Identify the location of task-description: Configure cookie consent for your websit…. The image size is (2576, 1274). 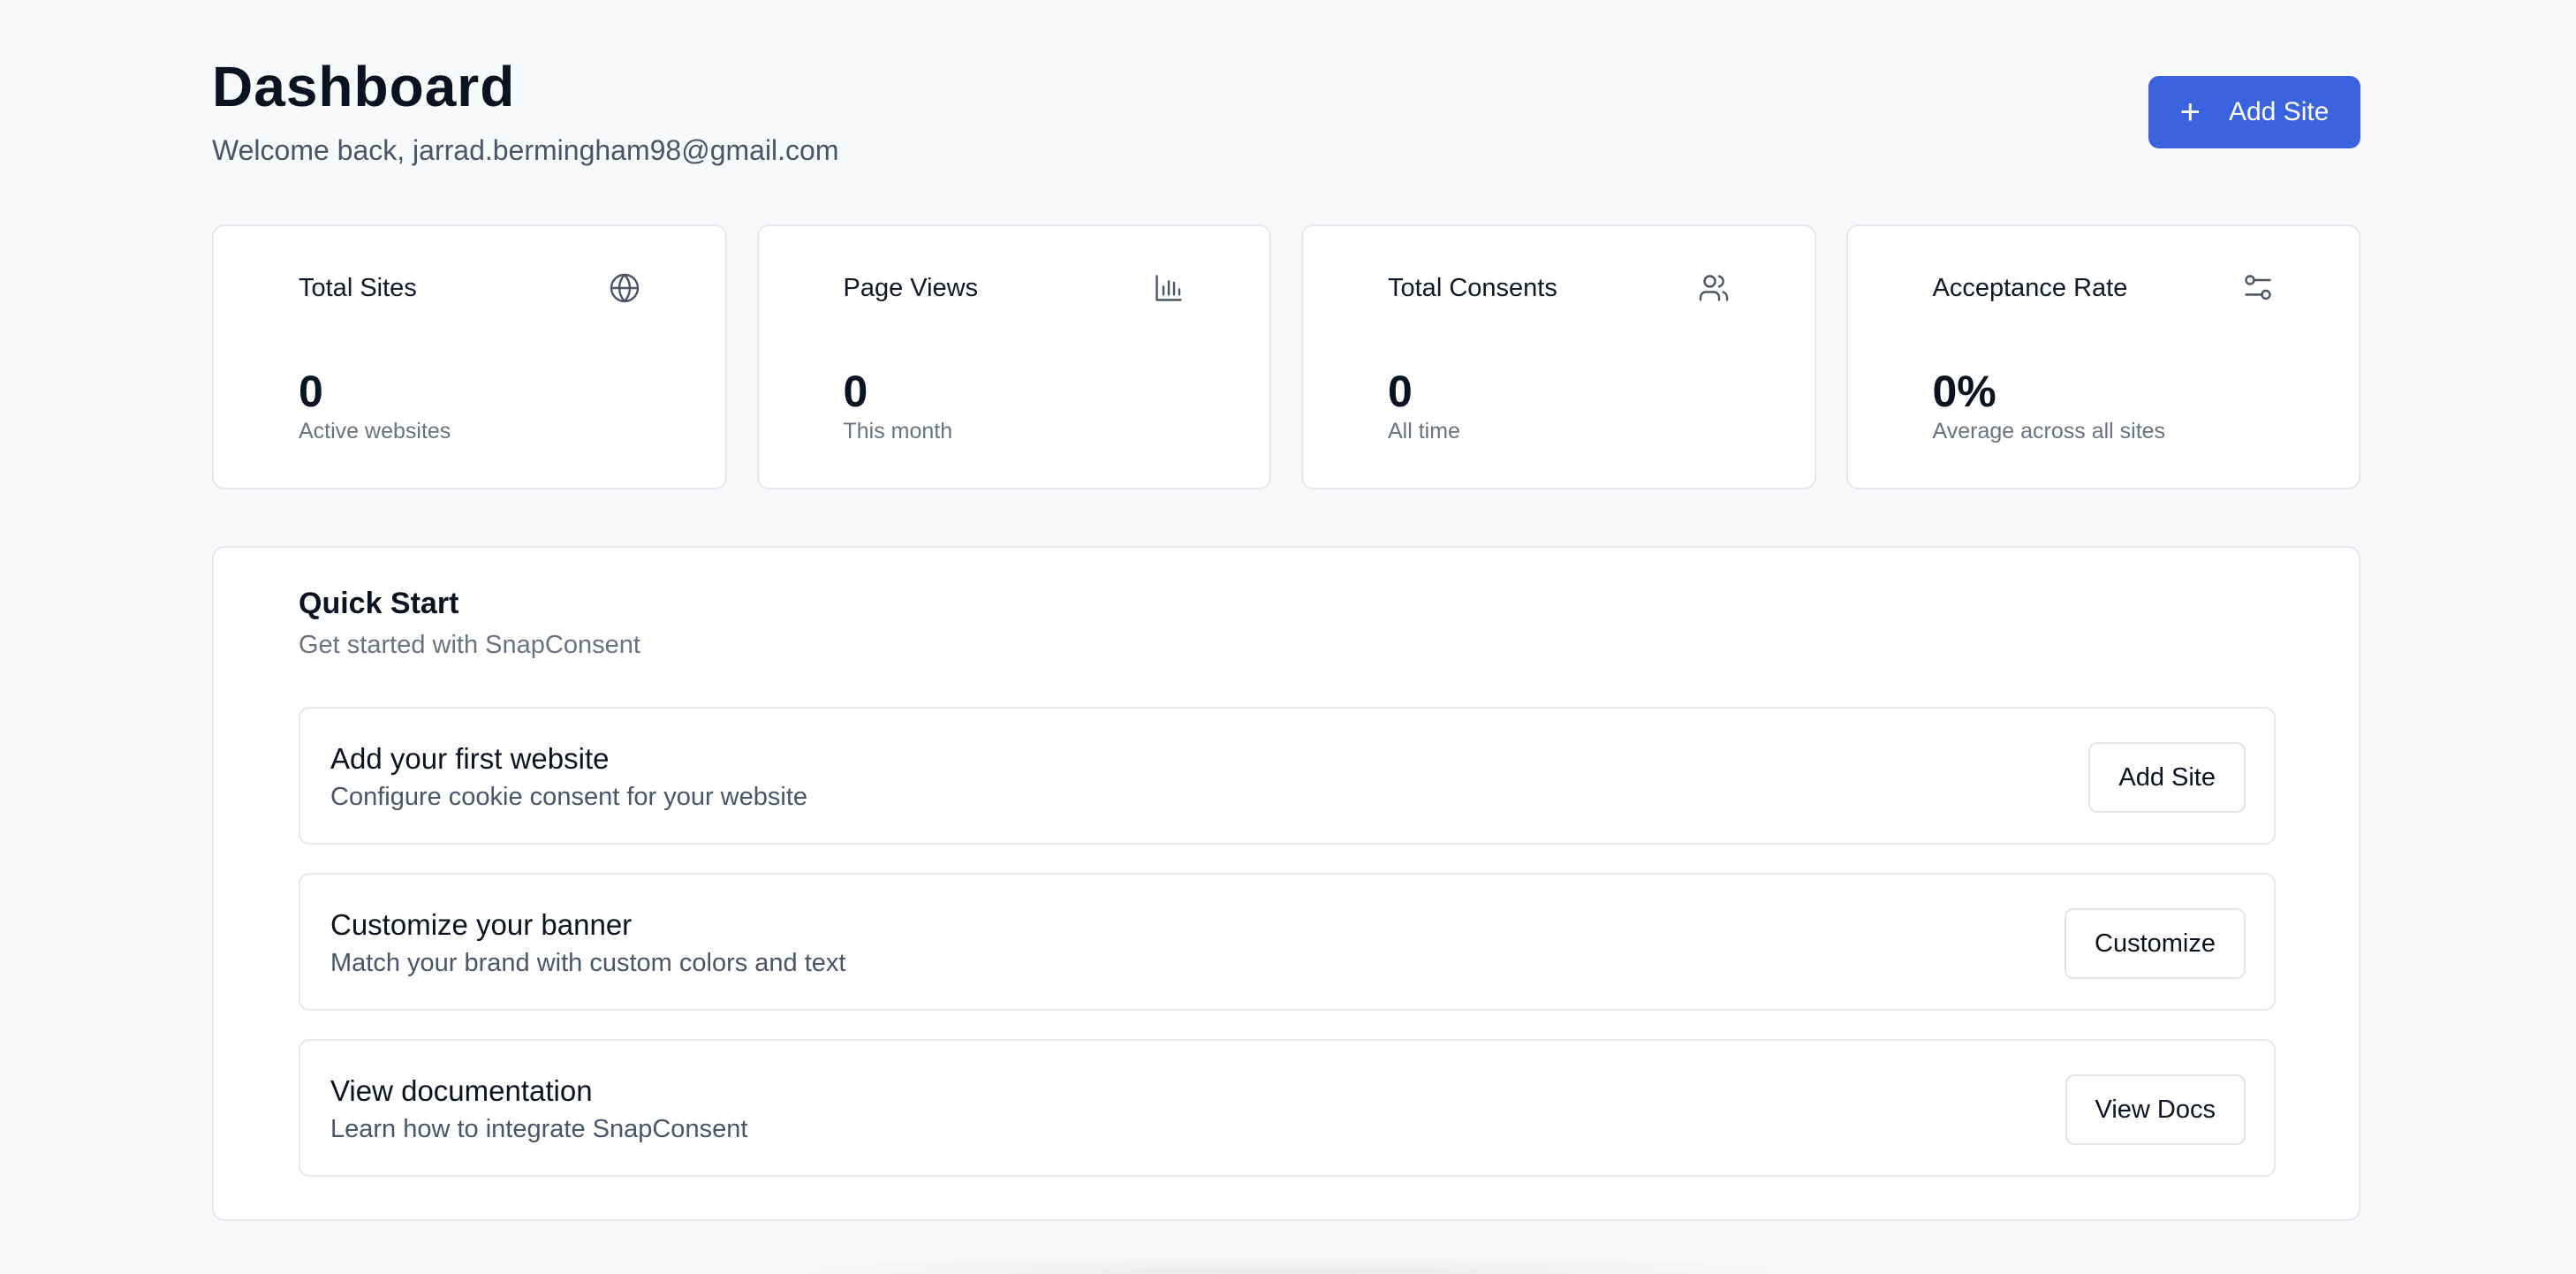
(569, 797).